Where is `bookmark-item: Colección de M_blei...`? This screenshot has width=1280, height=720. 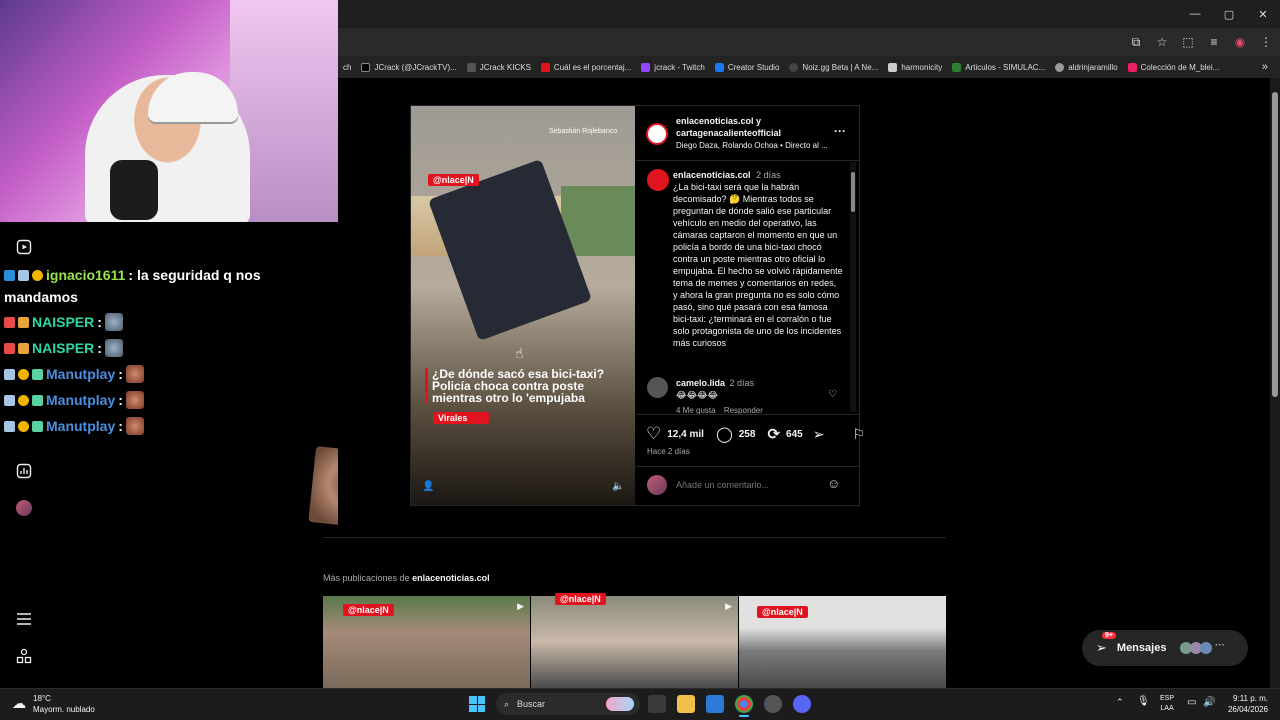
bookmark-item: Colección de M_blei... is located at coordinates (1174, 67).